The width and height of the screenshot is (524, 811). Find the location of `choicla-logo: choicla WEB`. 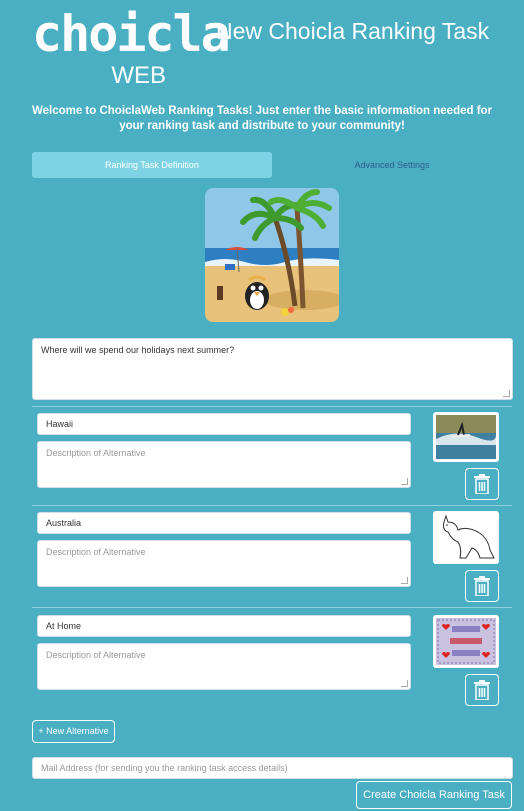

choicla-logo: choicla WEB is located at coordinates (131, 47).